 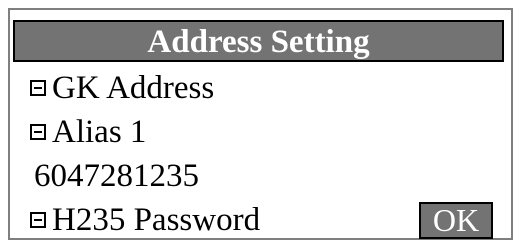 I want to click on menu-item-alias-1: Alias 1, so click(x=84, y=132).